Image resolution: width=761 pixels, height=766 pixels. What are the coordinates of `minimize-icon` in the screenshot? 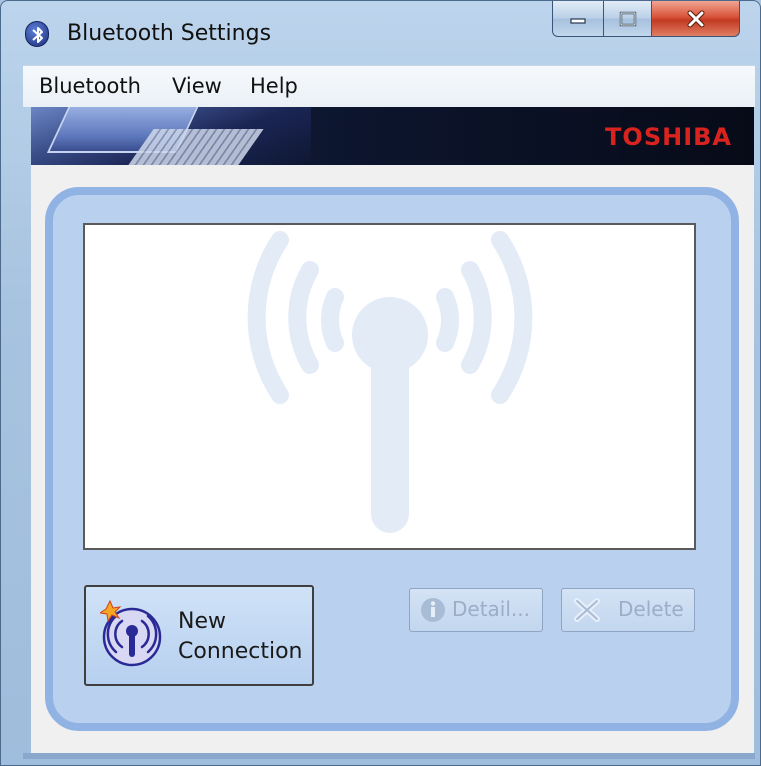 It's located at (578, 20).